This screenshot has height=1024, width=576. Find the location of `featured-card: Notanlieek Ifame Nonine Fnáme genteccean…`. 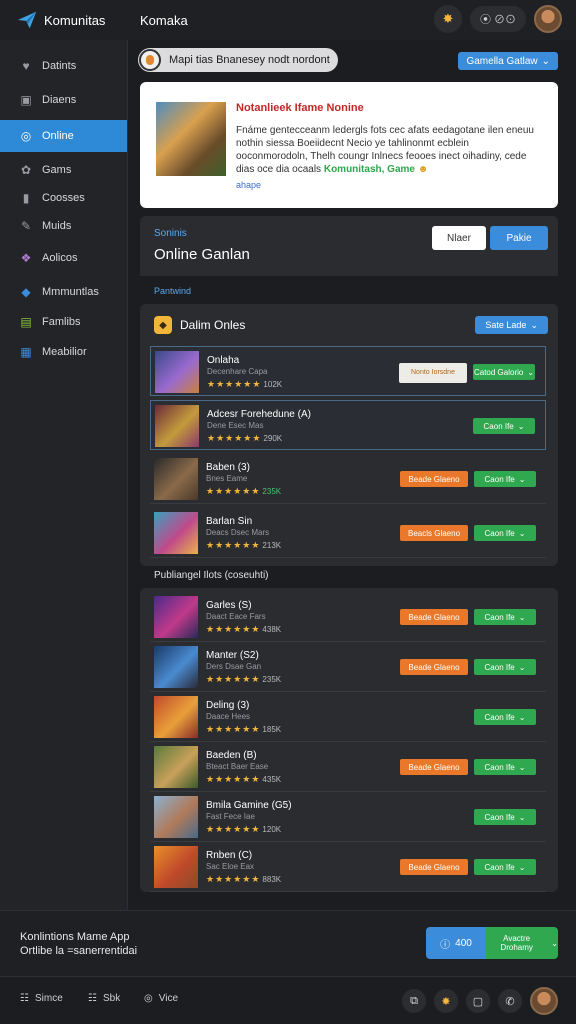

featured-card: Notanlieek Ifame Nonine Fnáme genteccean… is located at coordinates (349, 145).